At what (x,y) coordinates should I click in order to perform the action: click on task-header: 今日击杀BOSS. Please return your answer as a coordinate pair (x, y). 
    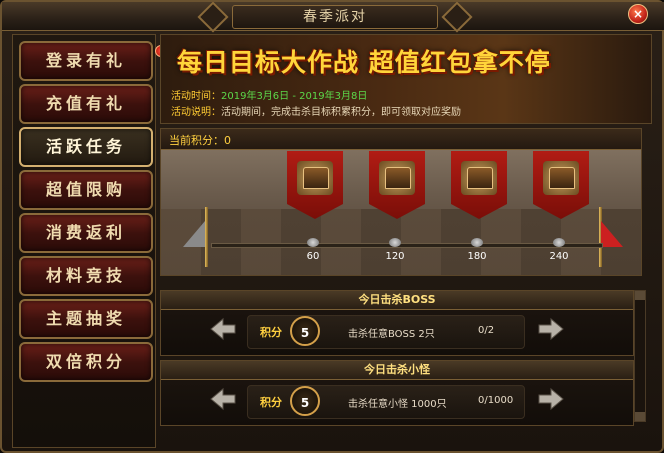
    Looking at the image, I should click on (397, 300).